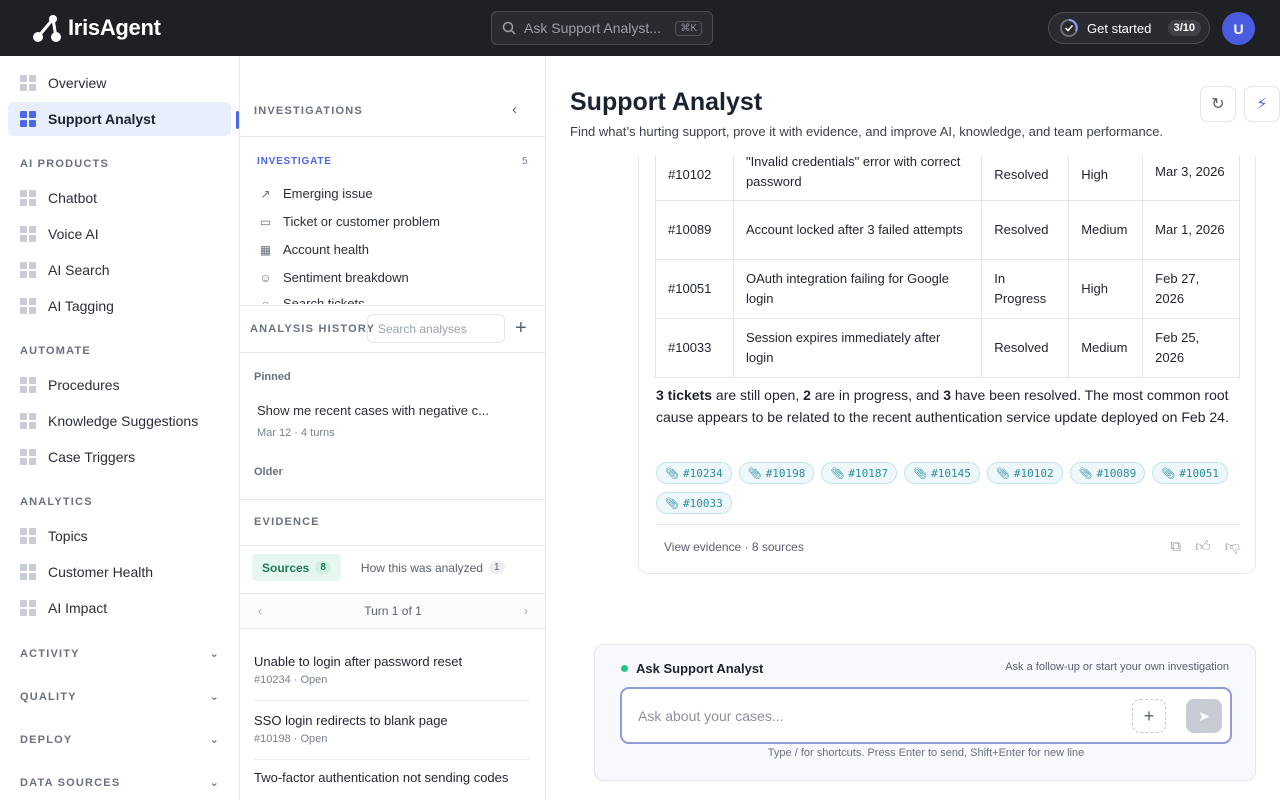 This screenshot has height=800, width=1280. Describe the element at coordinates (119, 608) in the screenshot. I see `sidebar-item-ai-impact: AI Impact` at that location.